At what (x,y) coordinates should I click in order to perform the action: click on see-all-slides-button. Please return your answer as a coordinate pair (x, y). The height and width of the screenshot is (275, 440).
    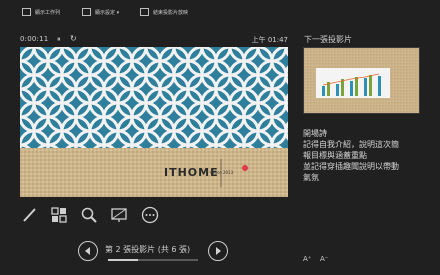
    Looking at the image, I should click on (59, 215).